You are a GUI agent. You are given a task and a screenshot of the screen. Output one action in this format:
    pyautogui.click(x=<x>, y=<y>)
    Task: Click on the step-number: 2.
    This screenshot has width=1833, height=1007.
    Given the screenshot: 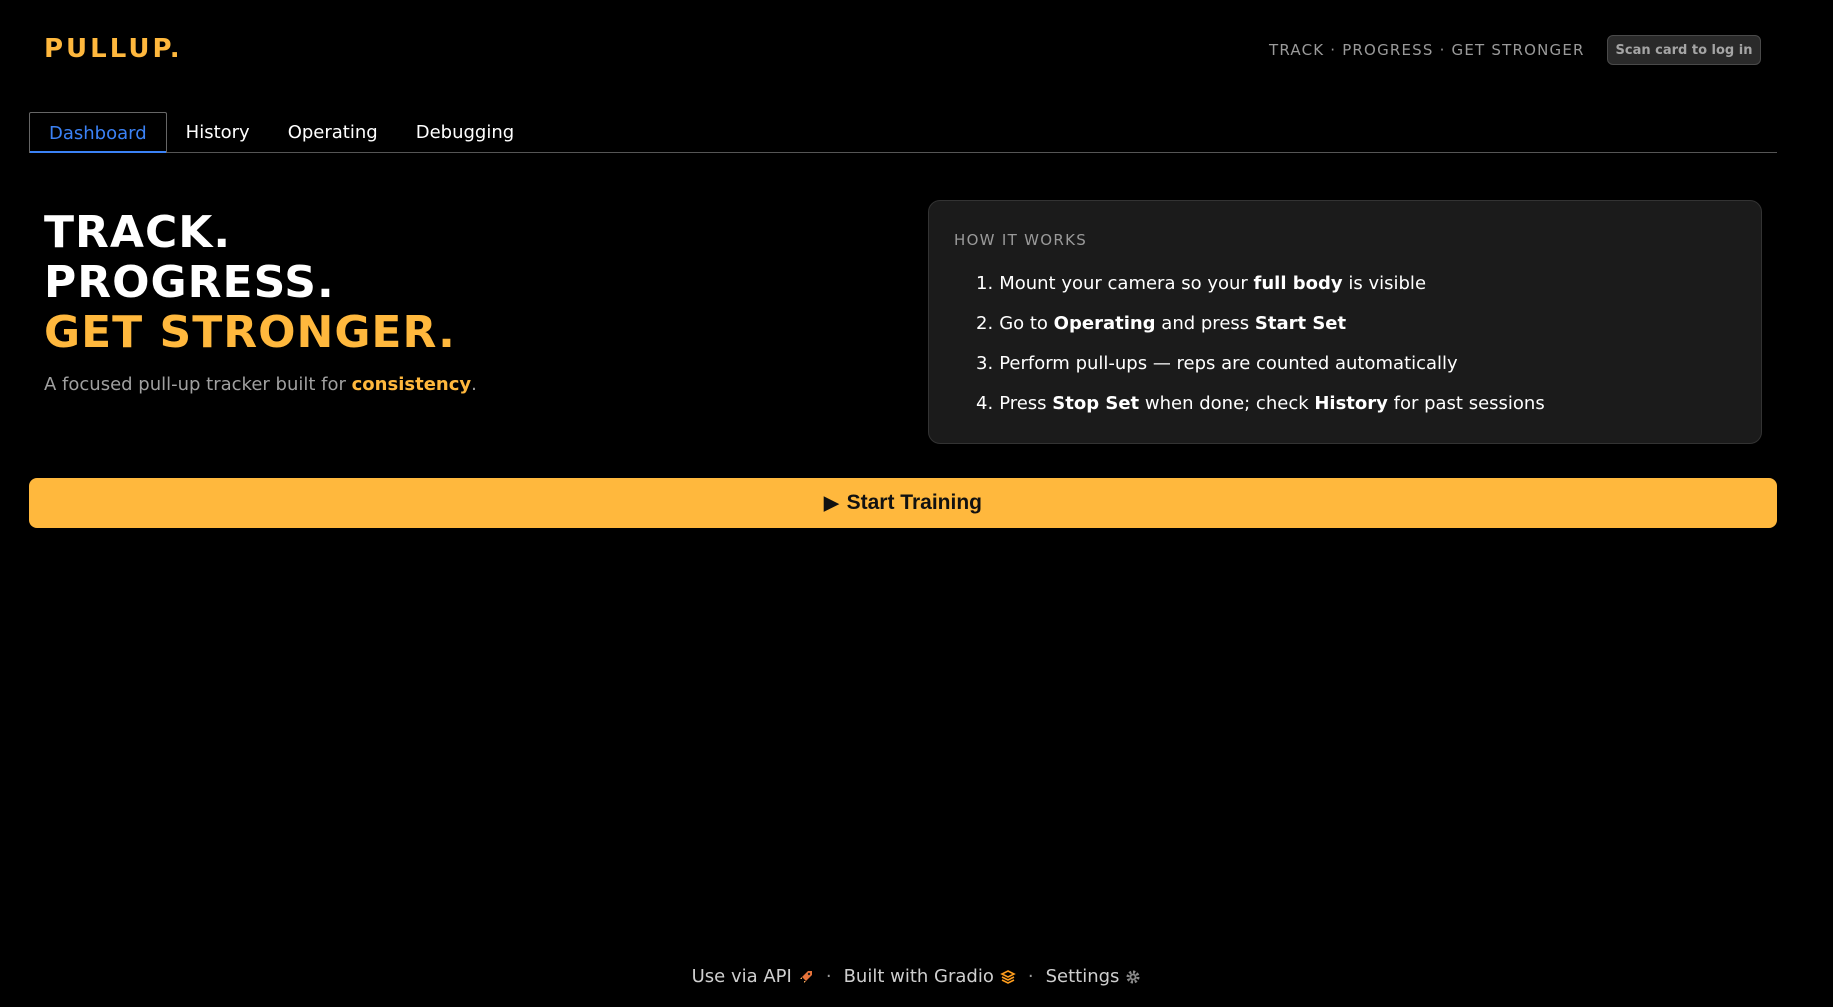 What is the action you would take?
    pyautogui.click(x=985, y=323)
    